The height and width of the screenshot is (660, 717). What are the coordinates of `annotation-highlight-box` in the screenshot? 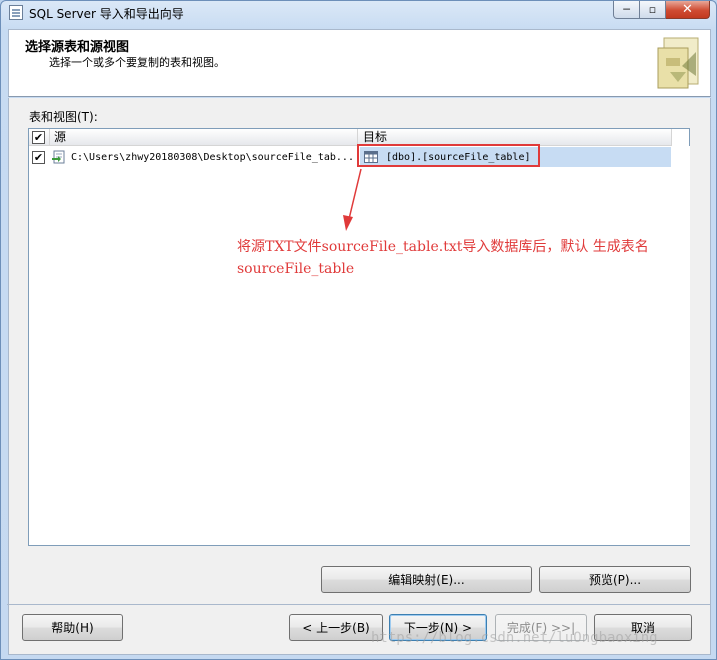 It's located at (448, 155).